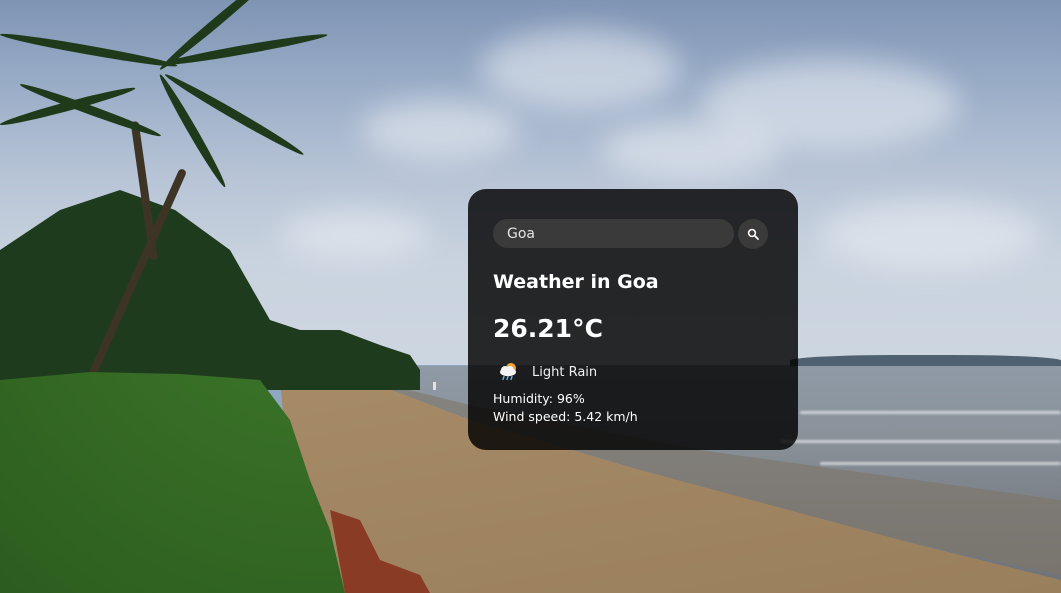  I want to click on condition-row: Light Rain, so click(633, 373).